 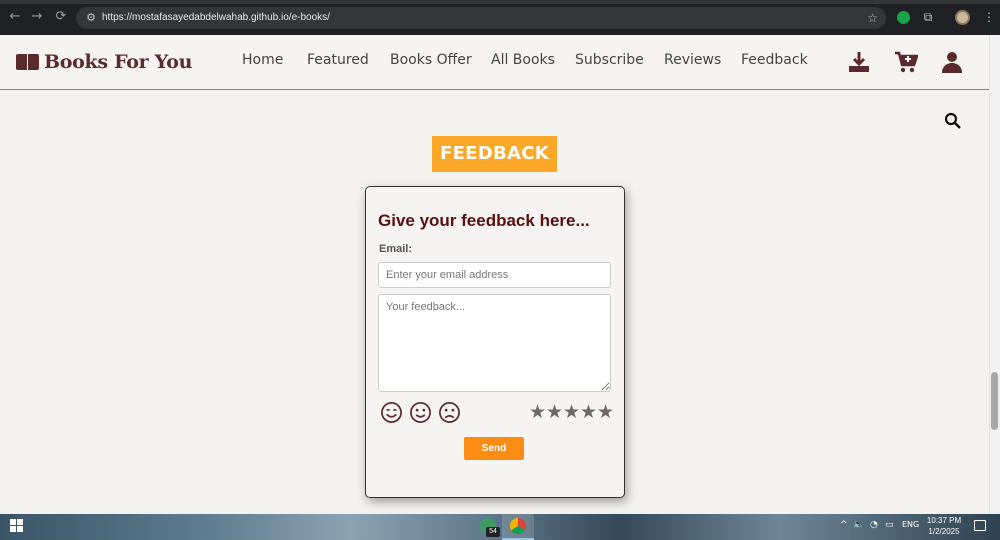 I want to click on feedback-textarea, so click(x=494, y=343).